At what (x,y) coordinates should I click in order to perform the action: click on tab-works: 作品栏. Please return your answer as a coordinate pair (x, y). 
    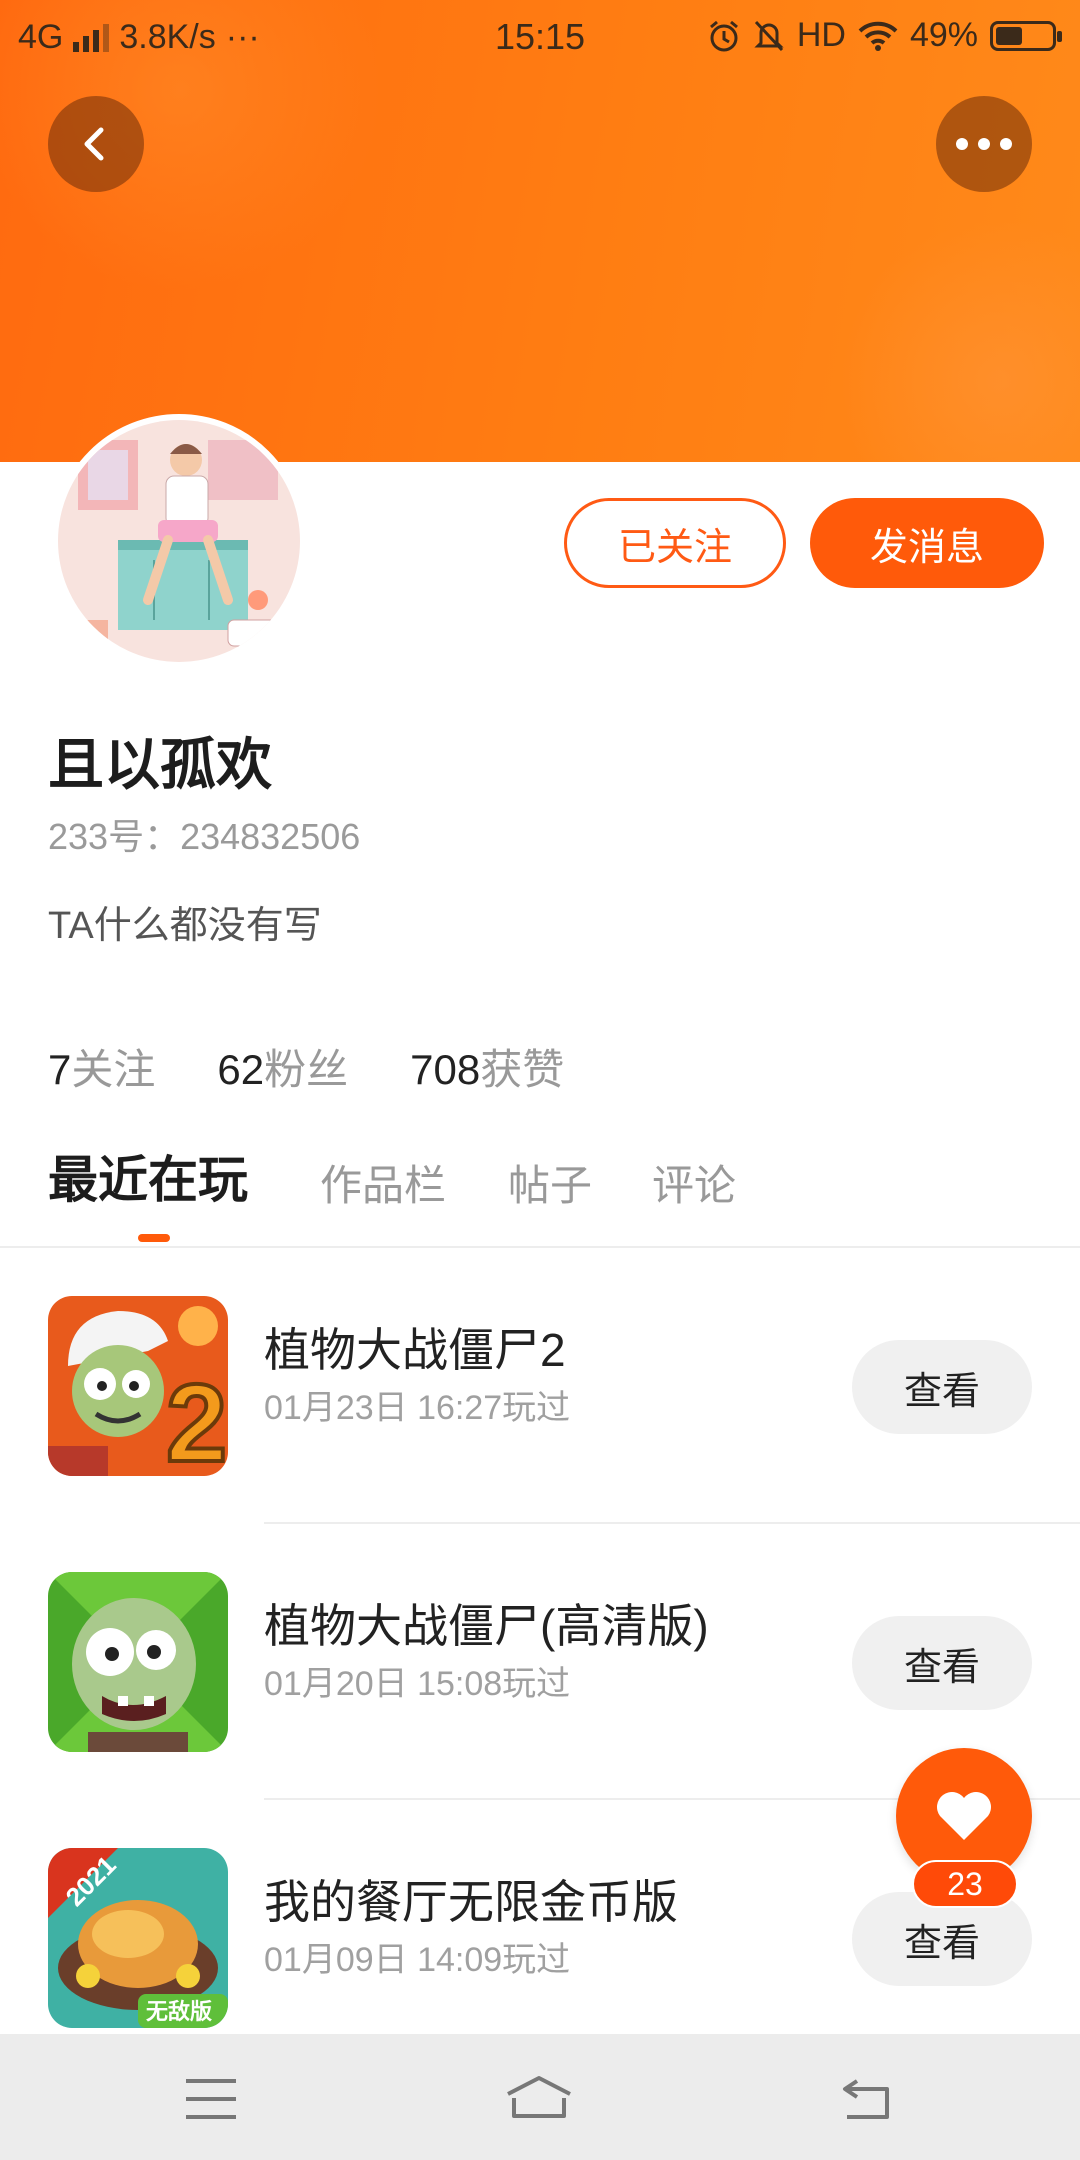
    Looking at the image, I should click on (383, 1186).